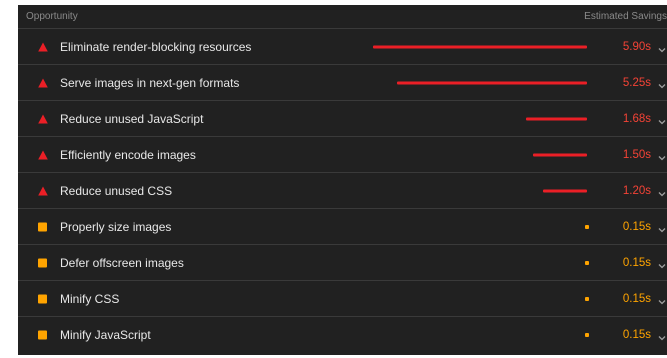 This screenshot has height=358, width=667. What do you see at coordinates (105, 334) in the screenshot?
I see `opportunity-label: Minify JavaScript` at bounding box center [105, 334].